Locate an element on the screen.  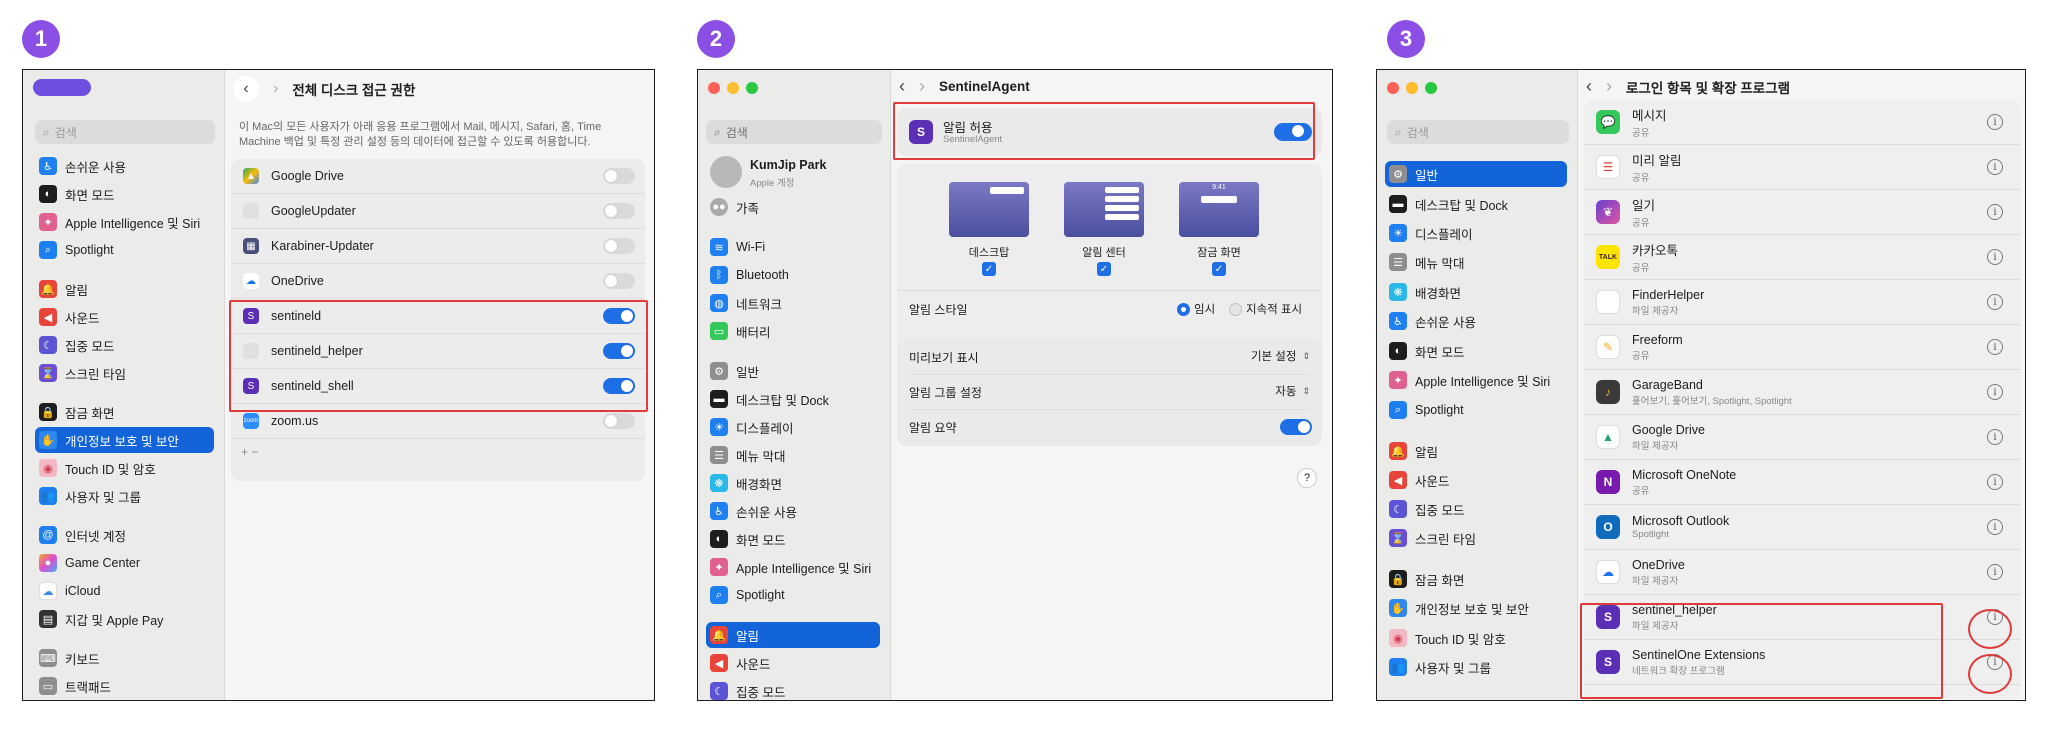
preview-notification-center-checkbox: ✓ is located at coordinates (1104, 269).